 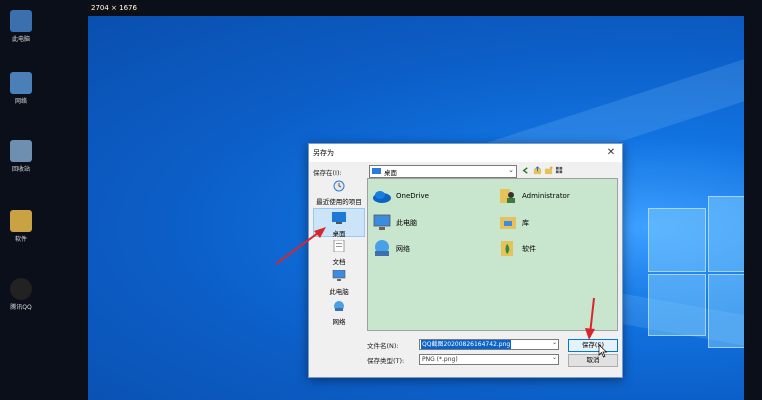 I want to click on save-in-value: 桌面, so click(x=390, y=173).